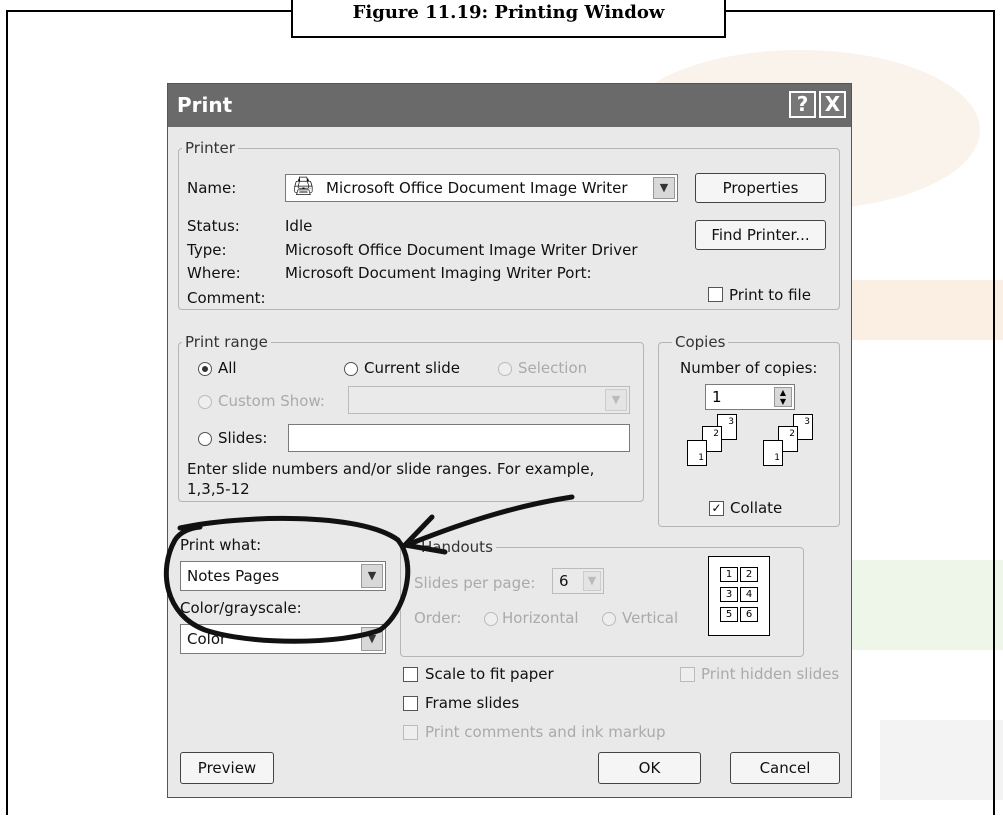  What do you see at coordinates (650, 618) in the screenshot?
I see `vertical-label: Vertical` at bounding box center [650, 618].